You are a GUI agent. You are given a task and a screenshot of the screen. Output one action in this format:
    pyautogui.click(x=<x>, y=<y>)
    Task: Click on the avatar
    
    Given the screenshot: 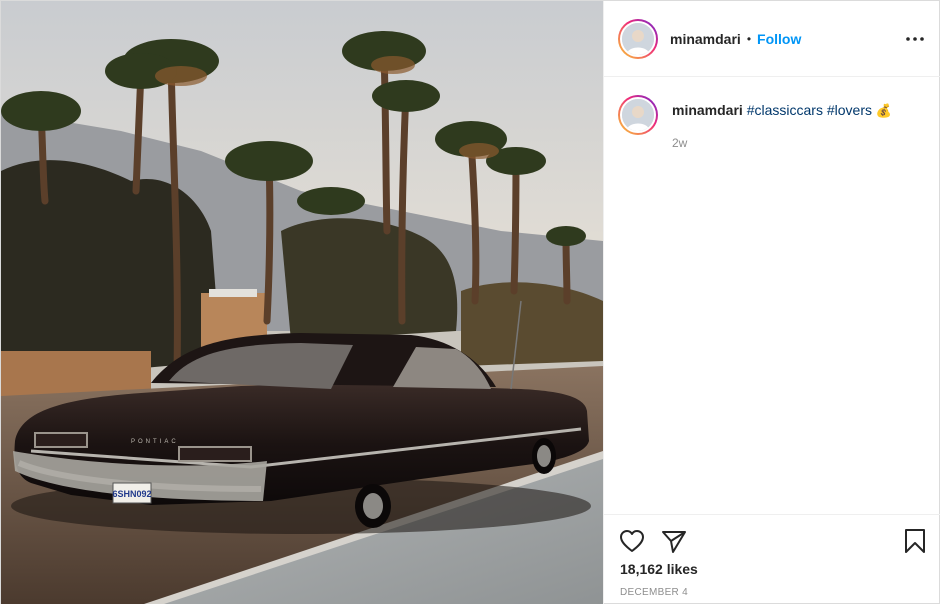 What is the action you would take?
    pyautogui.click(x=638, y=38)
    